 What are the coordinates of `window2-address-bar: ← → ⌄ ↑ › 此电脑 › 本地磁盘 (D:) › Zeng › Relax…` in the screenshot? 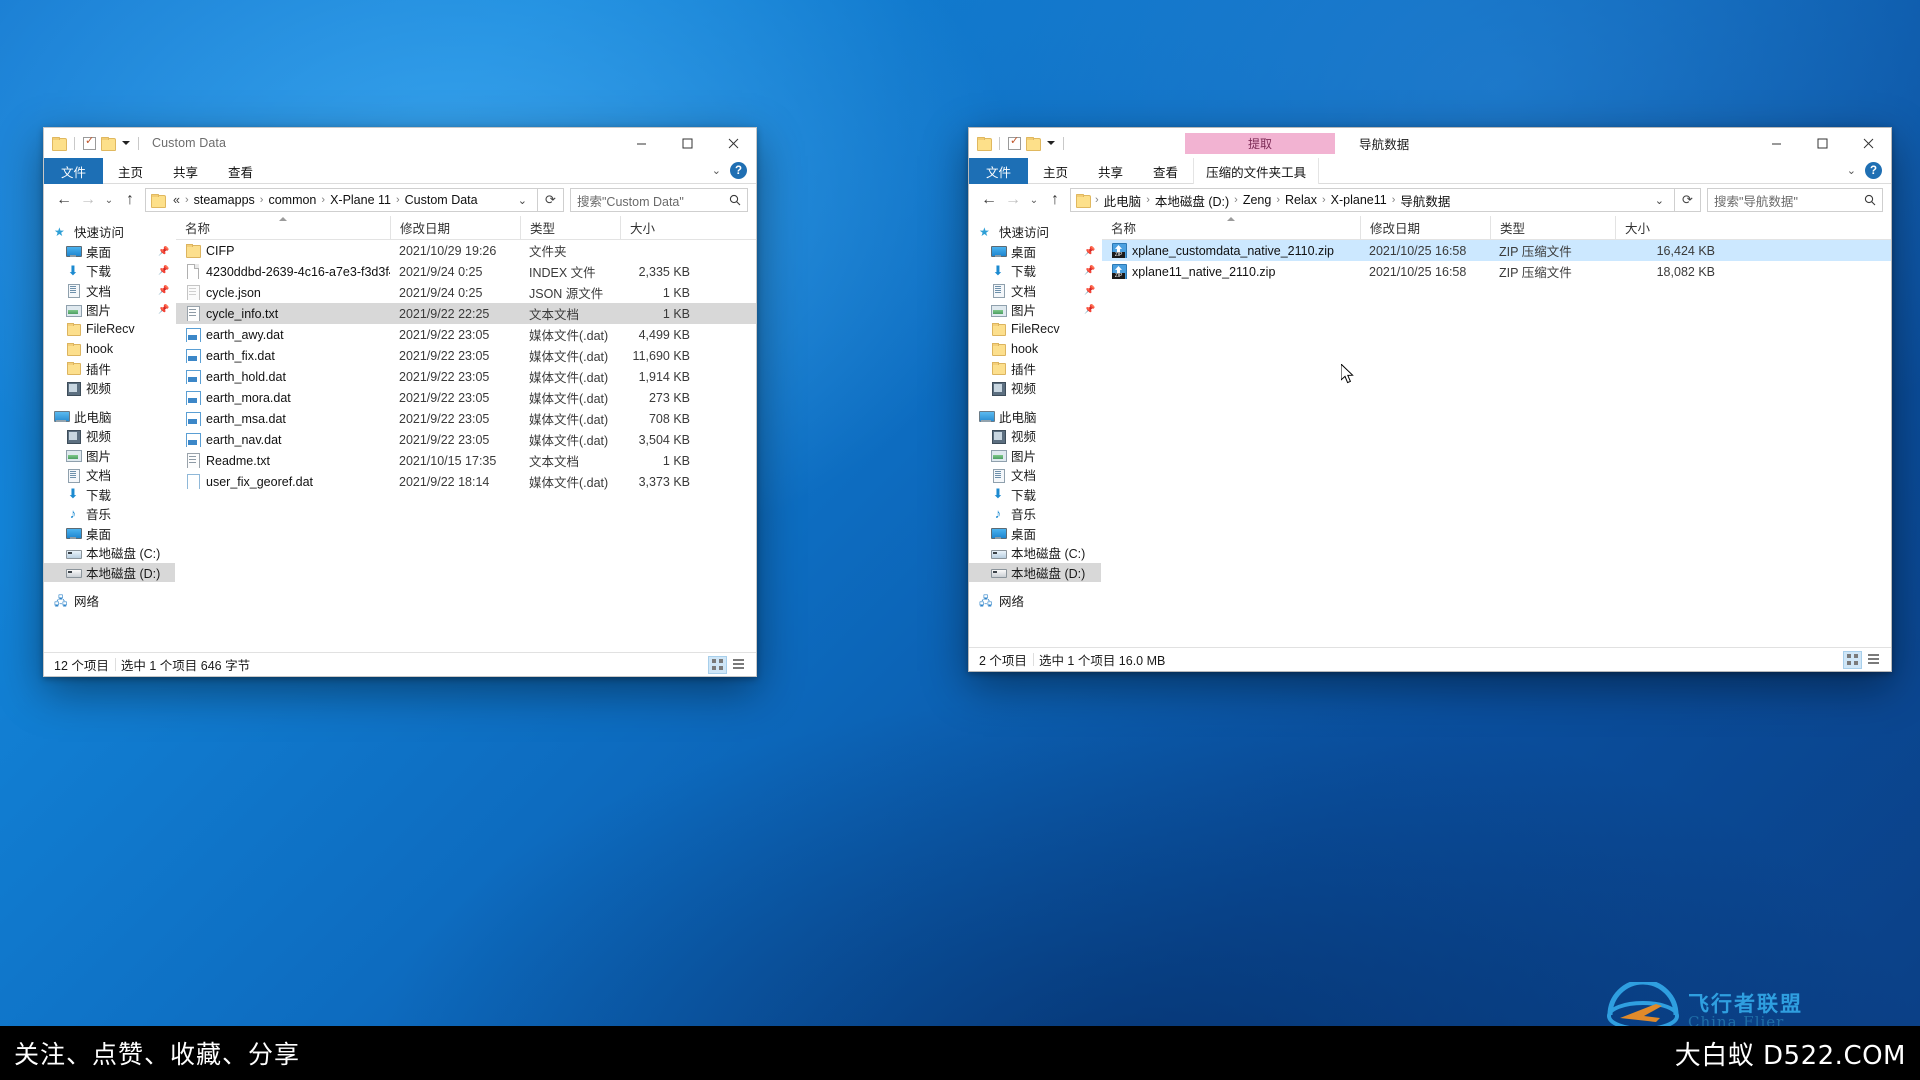 It's located at (1430, 200).